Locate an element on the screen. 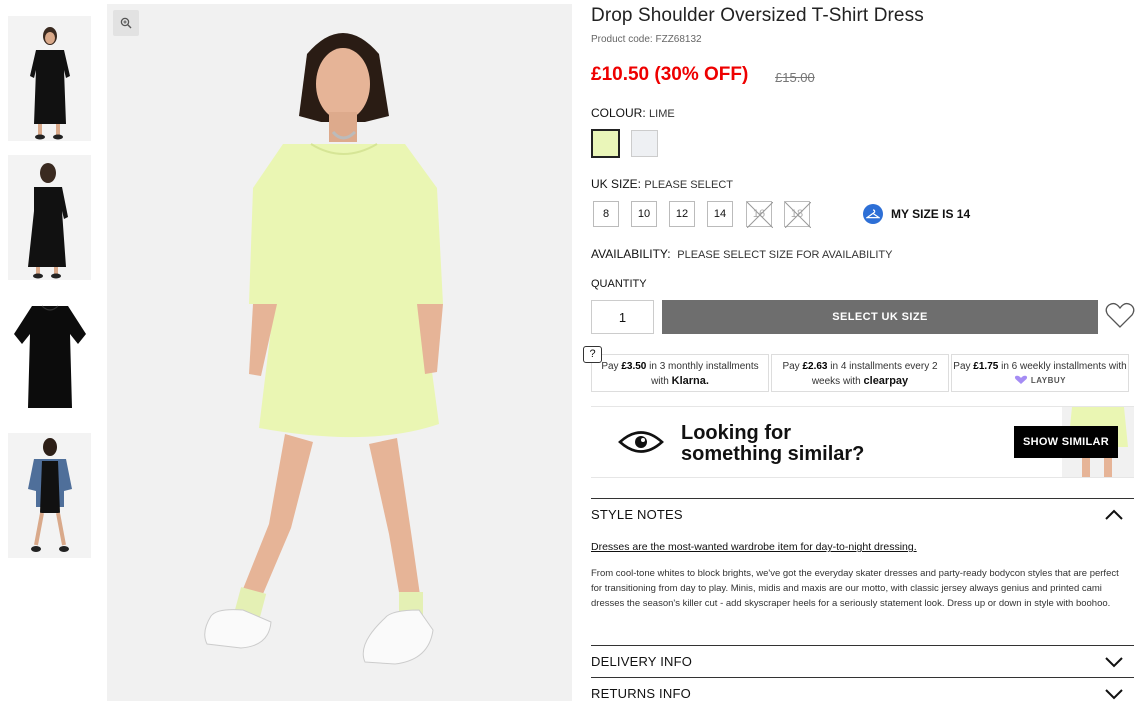  thumbnail-3-image is located at coordinates (49, 356).